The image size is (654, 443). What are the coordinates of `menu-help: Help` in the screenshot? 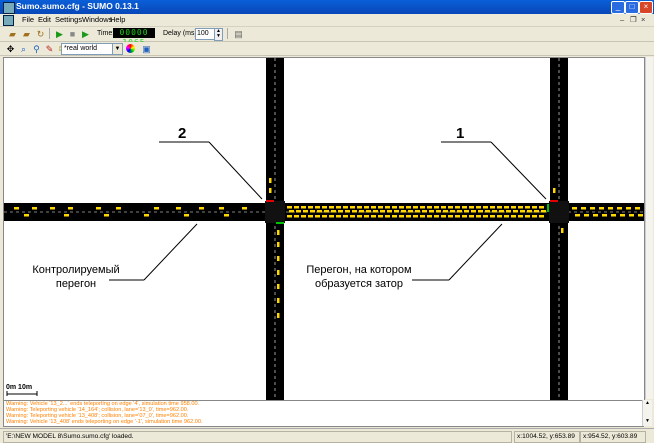 It's located at (117, 19).